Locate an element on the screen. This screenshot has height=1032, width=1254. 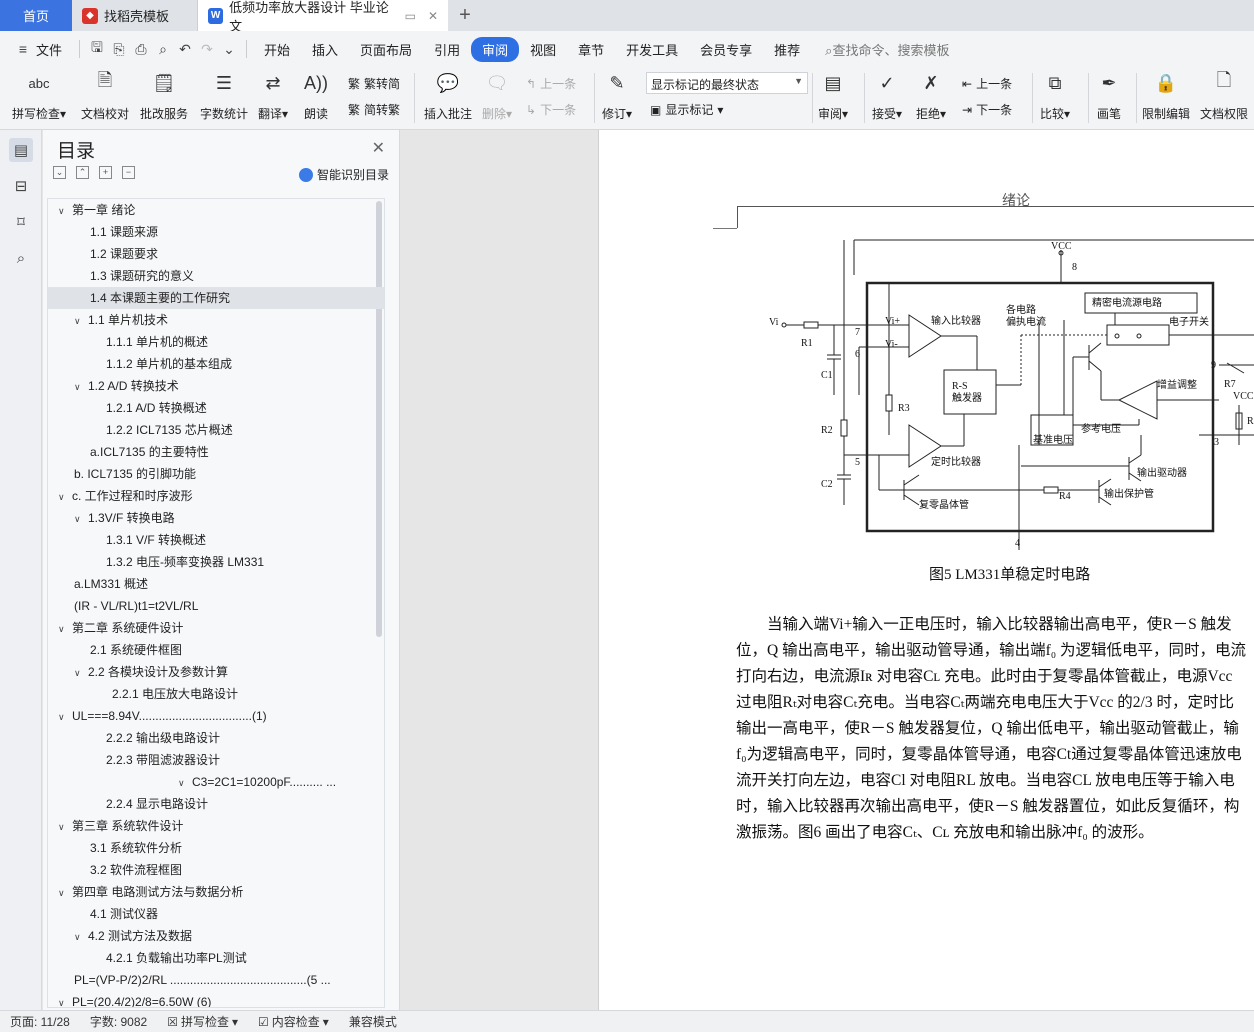
page-indicator: 页面: 11/28 is located at coordinates (40, 1021).